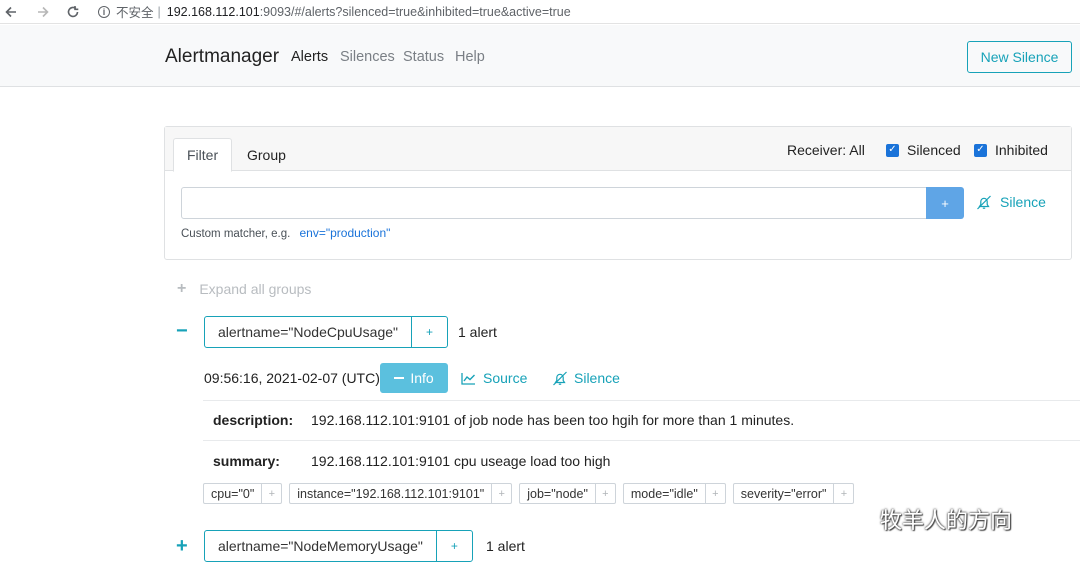 This screenshot has height=567, width=1080. I want to click on label-pill: severity="error" +, so click(793, 493).